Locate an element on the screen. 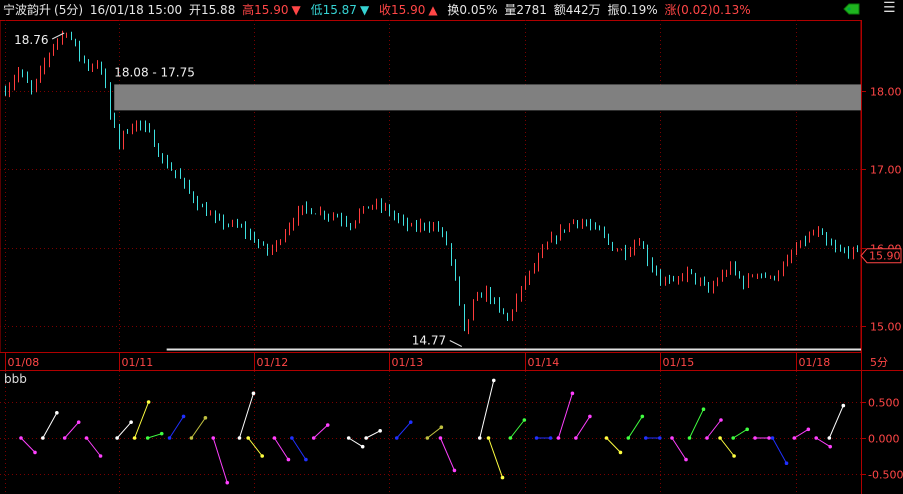  amplitude: 振0.19% is located at coordinates (632, 10).